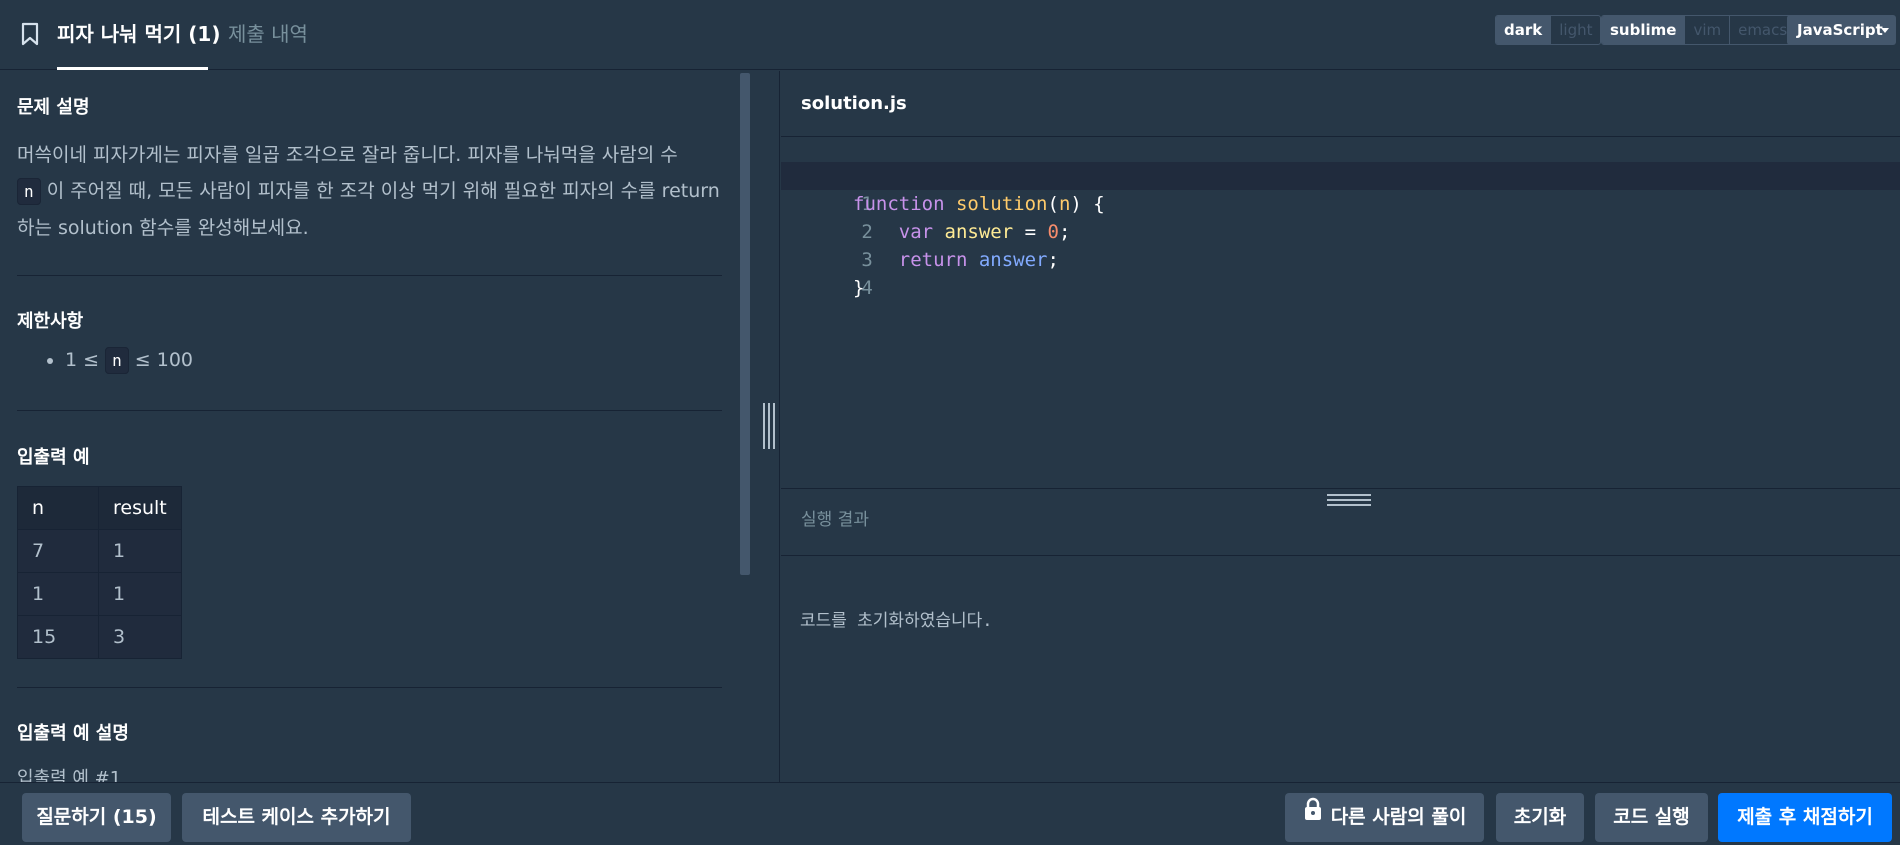 This screenshot has height=845, width=1900. I want to click on description-title: 문제 설명, so click(53, 107).